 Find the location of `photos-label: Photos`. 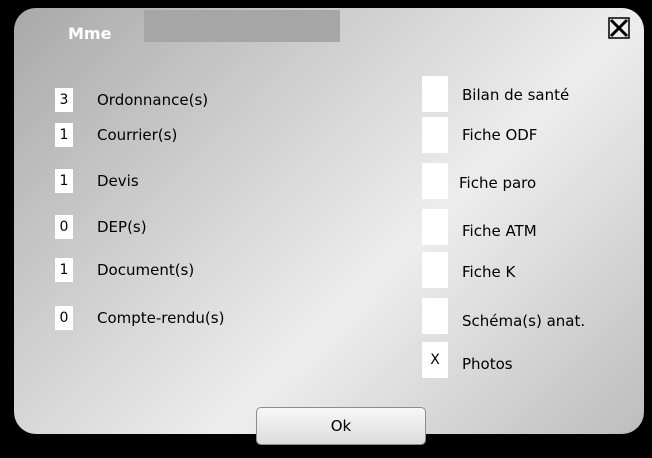

photos-label: Photos is located at coordinates (487, 364).